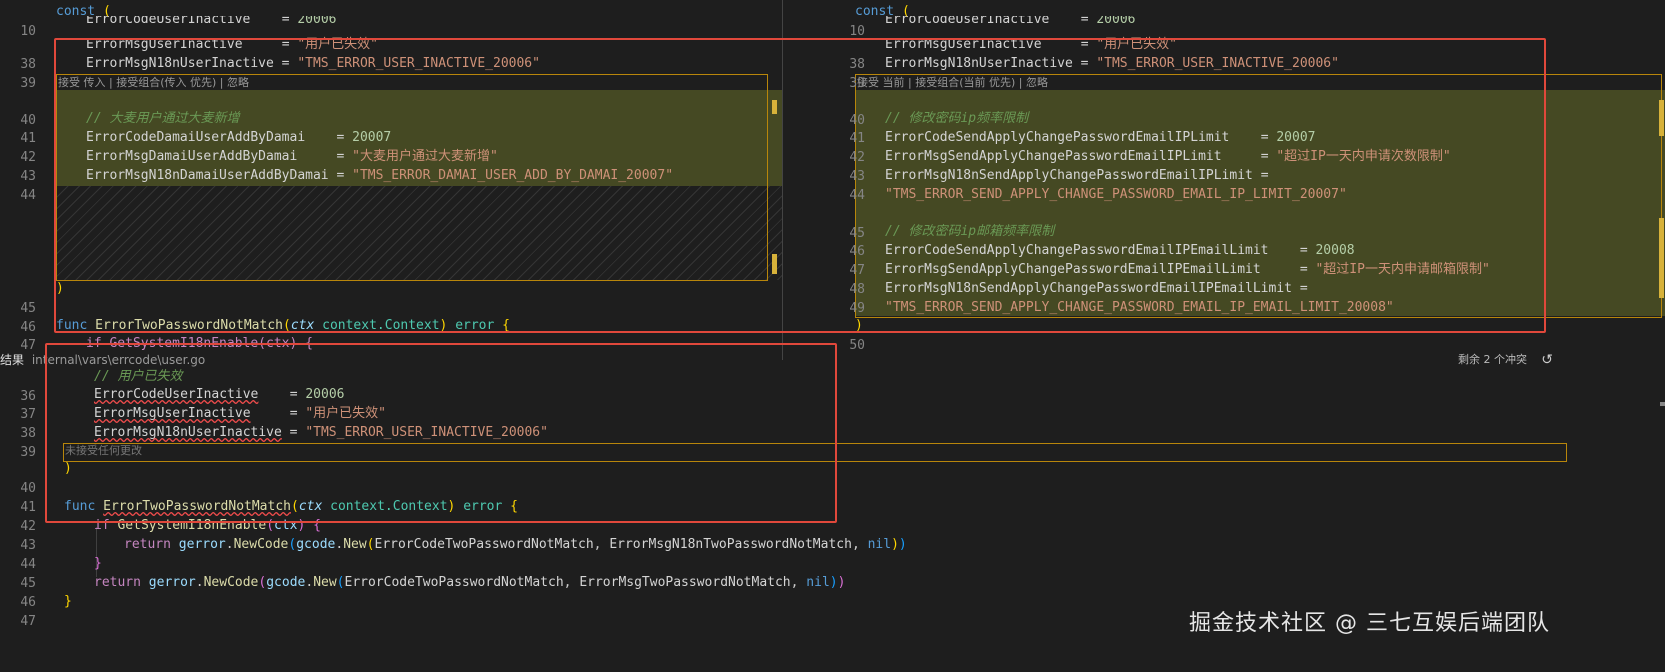  Describe the element at coordinates (28, 507) in the screenshot. I see `code-line: 41` at that location.